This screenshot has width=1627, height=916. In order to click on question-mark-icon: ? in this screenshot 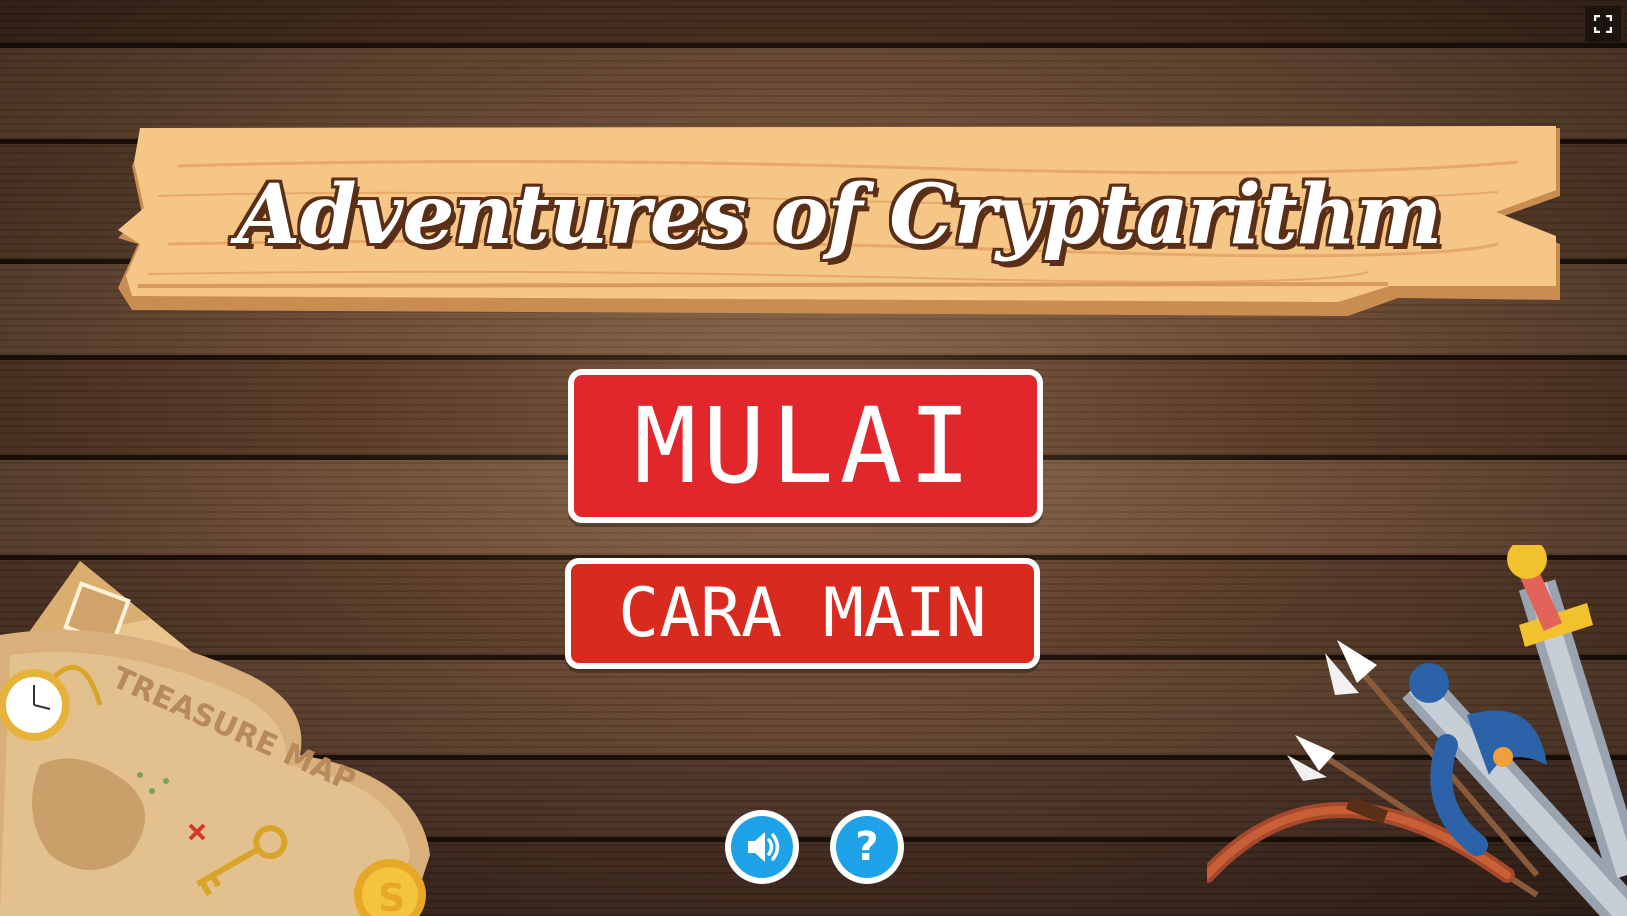, I will do `click(867, 847)`.